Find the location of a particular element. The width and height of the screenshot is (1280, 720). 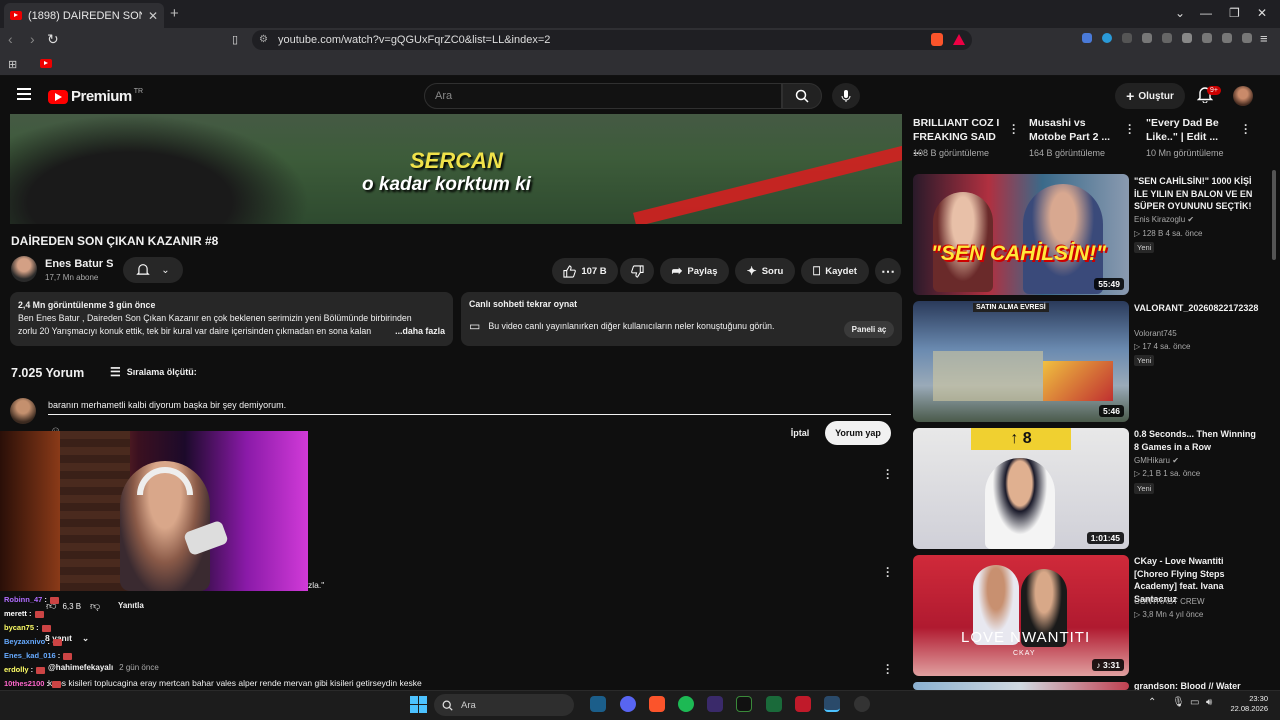

network-icon: ▭ is located at coordinates (1194, 702).